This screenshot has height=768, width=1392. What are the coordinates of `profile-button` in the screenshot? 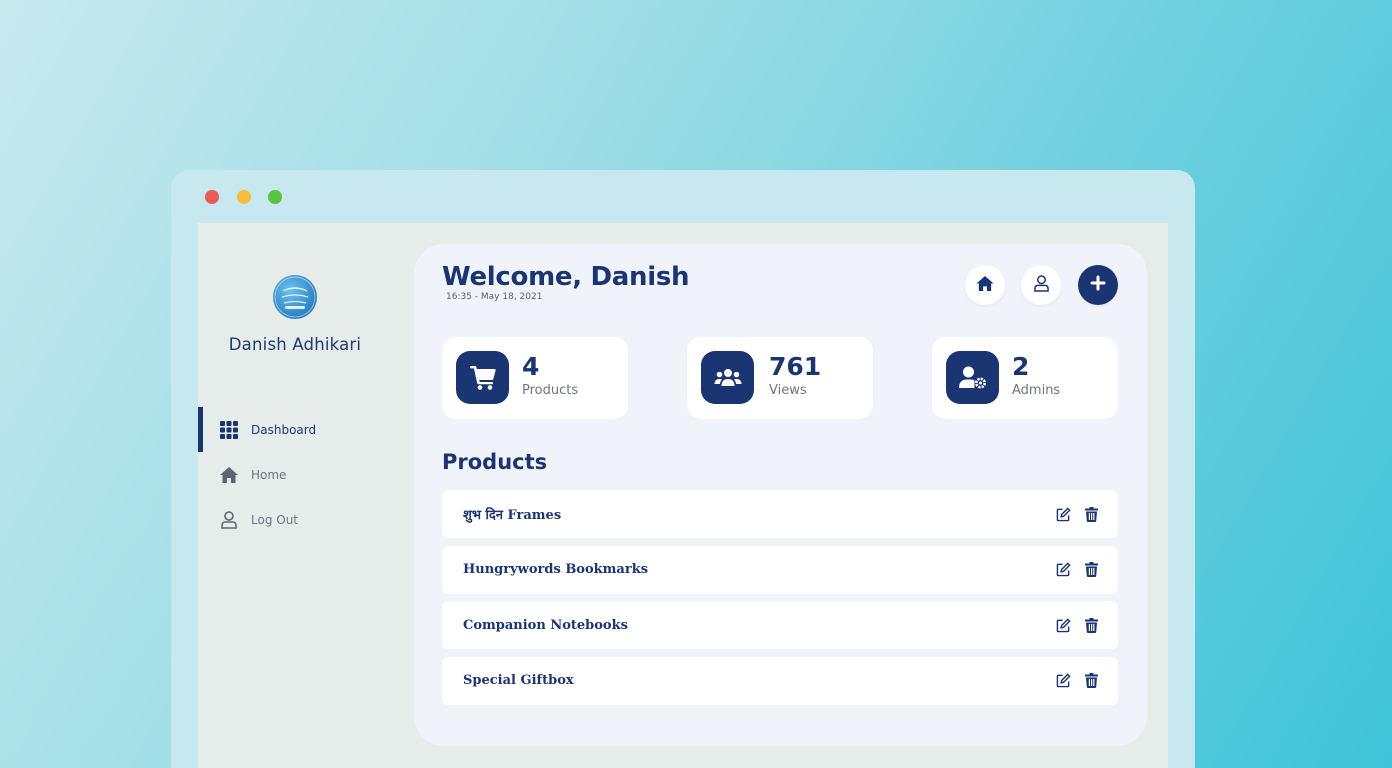 It's located at (1041, 285).